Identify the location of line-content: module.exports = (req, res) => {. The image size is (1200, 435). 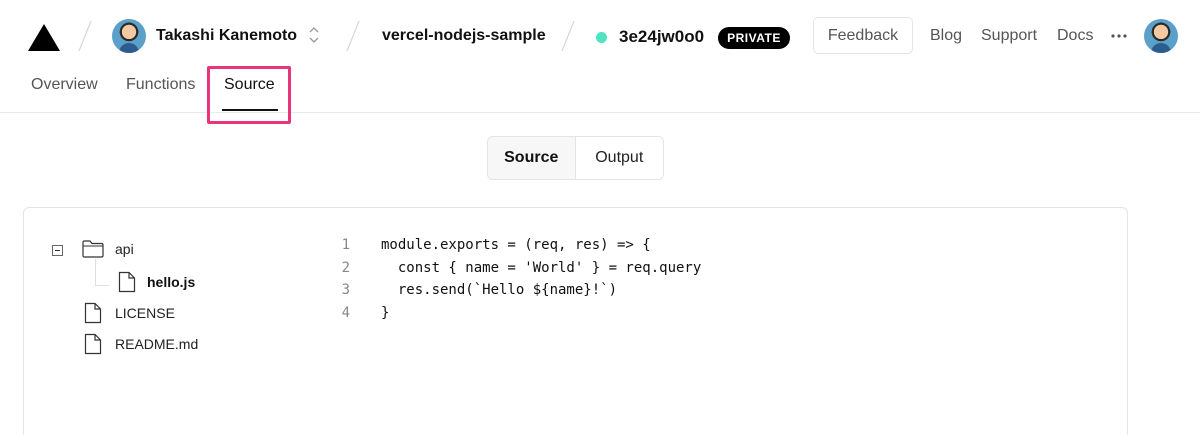
(516, 245).